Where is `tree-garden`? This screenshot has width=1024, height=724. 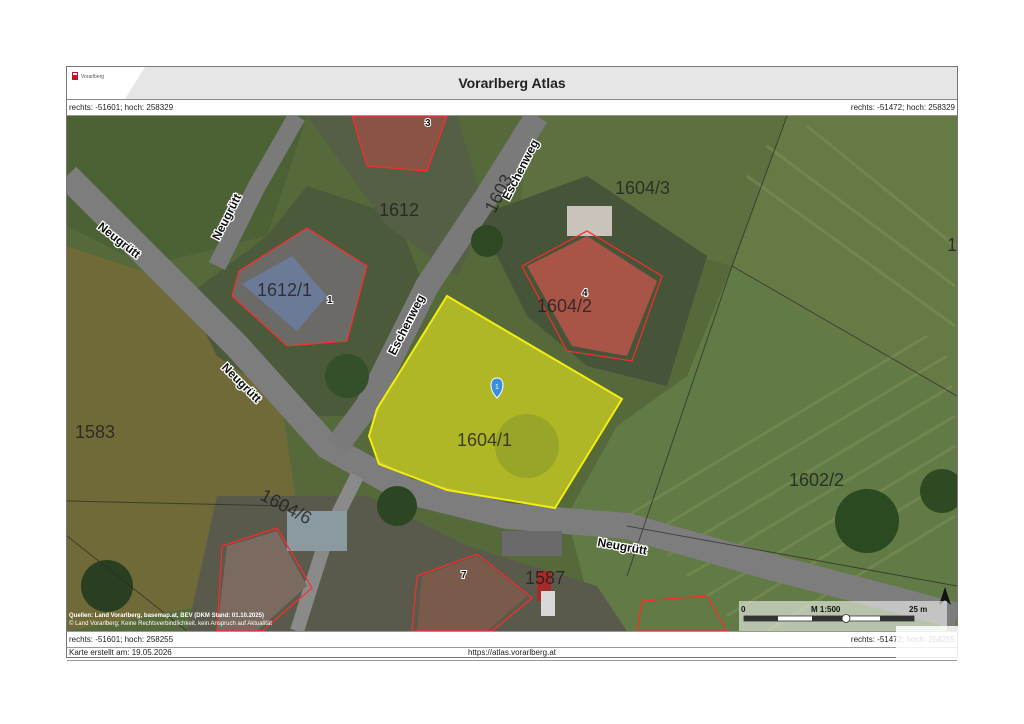 tree-garden is located at coordinates (487, 241).